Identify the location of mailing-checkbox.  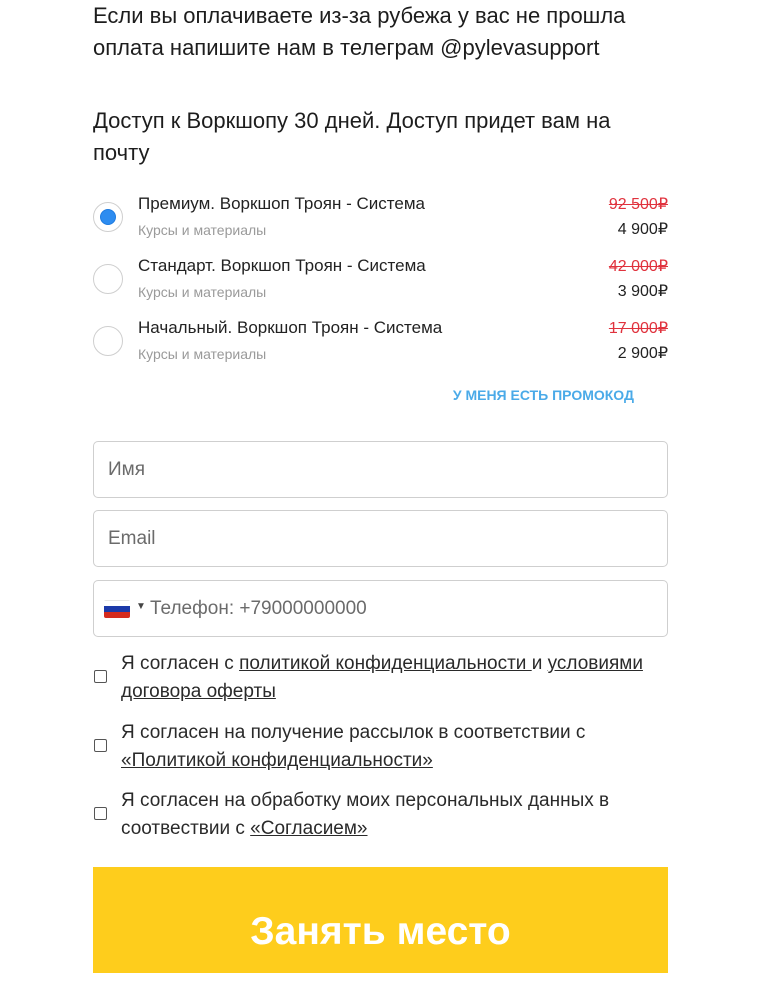
(100, 745).